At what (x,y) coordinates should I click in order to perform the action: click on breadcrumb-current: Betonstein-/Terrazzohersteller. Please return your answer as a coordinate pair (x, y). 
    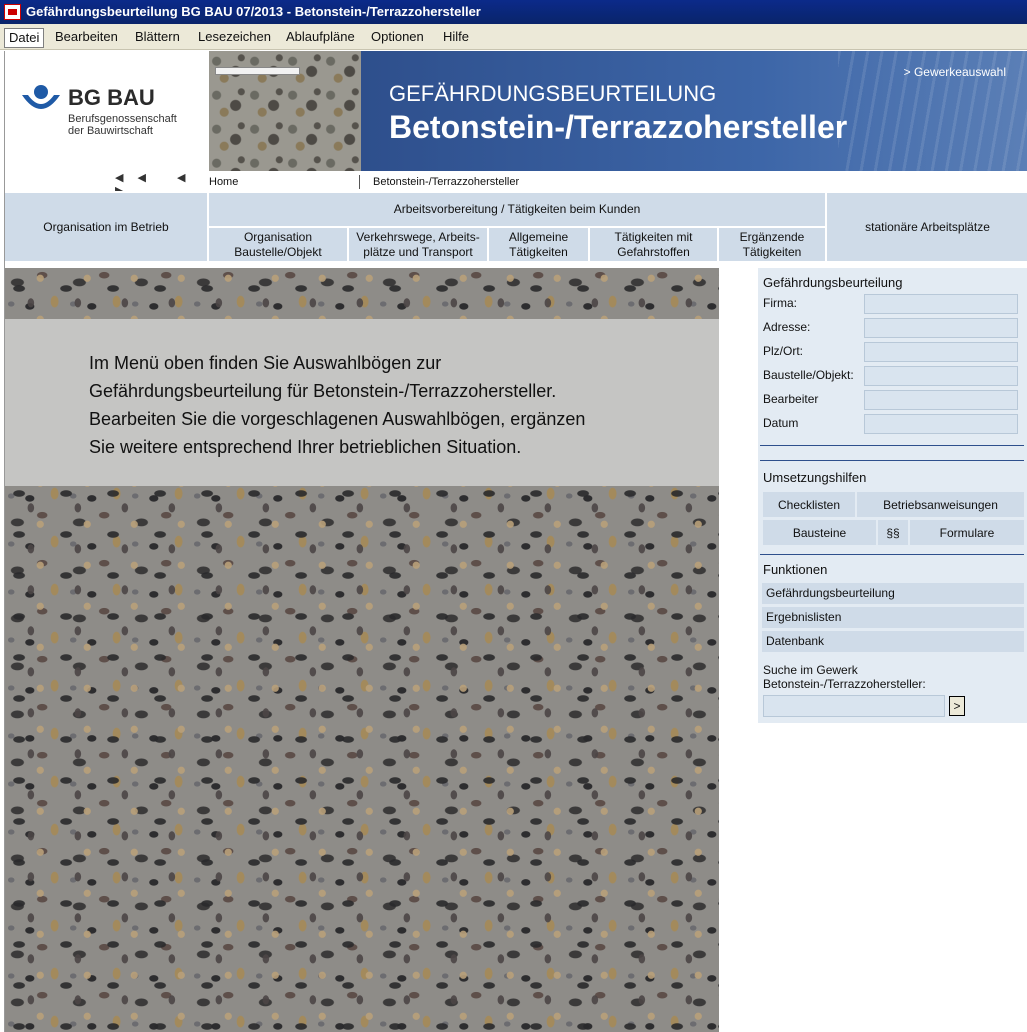
    Looking at the image, I should click on (446, 182).